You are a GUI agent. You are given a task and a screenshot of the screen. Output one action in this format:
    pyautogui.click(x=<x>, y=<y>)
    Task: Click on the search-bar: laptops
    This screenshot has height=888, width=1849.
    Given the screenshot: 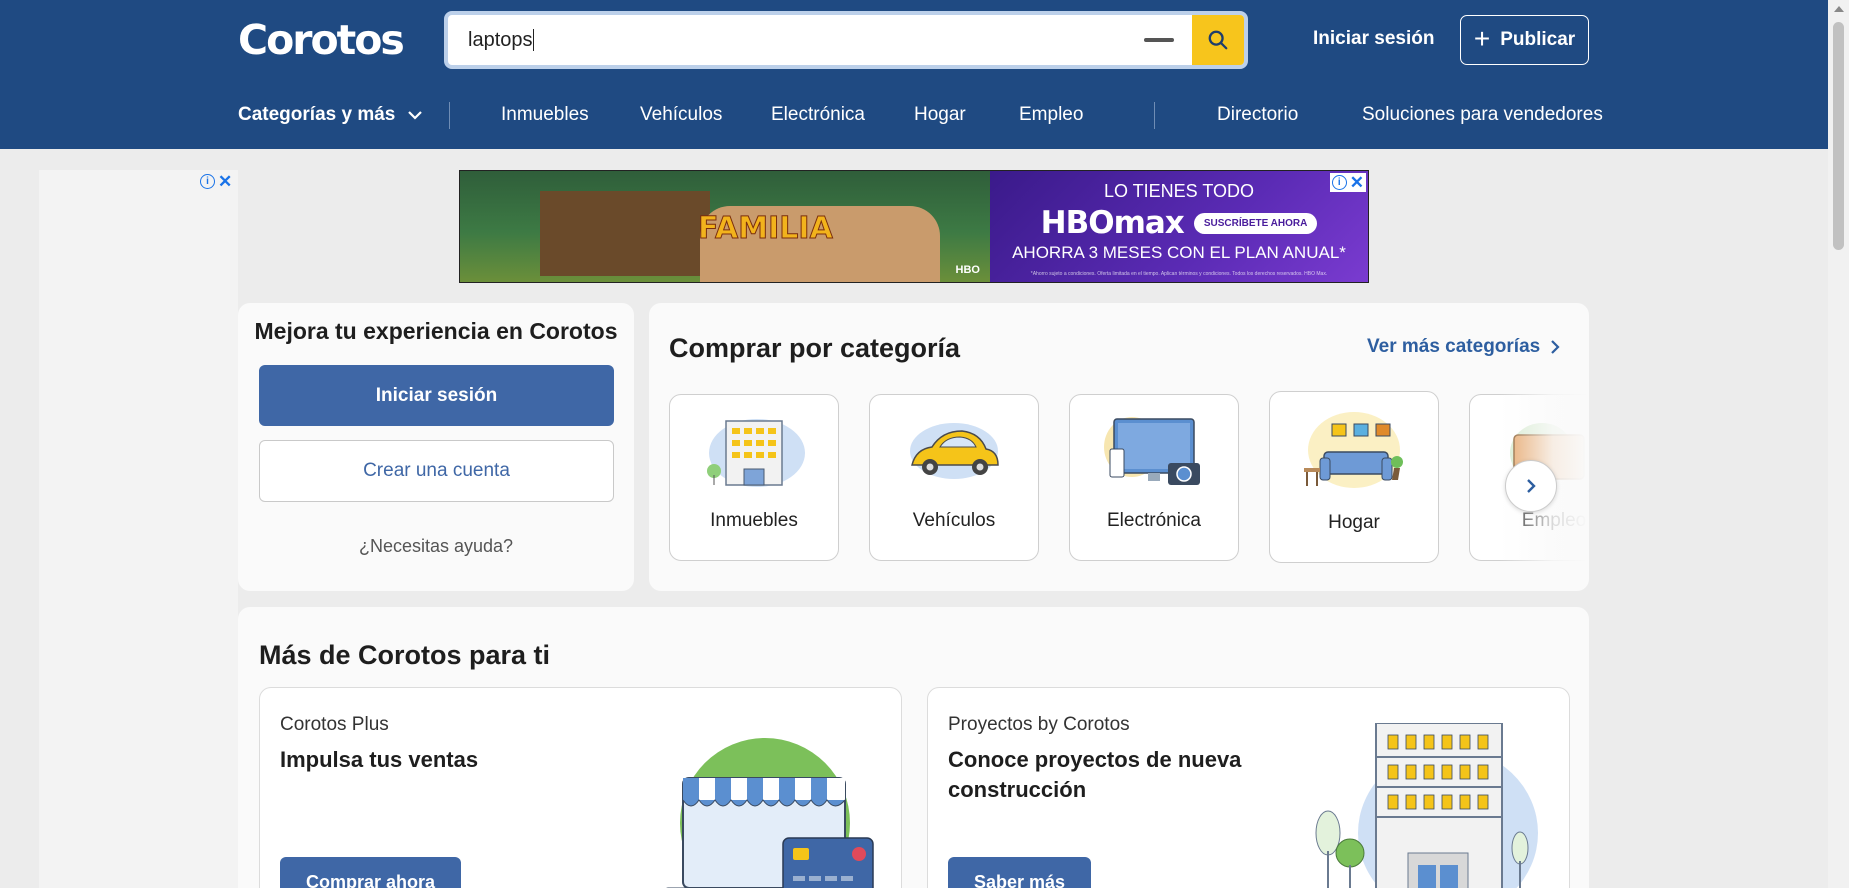 What is the action you would take?
    pyautogui.click(x=846, y=40)
    